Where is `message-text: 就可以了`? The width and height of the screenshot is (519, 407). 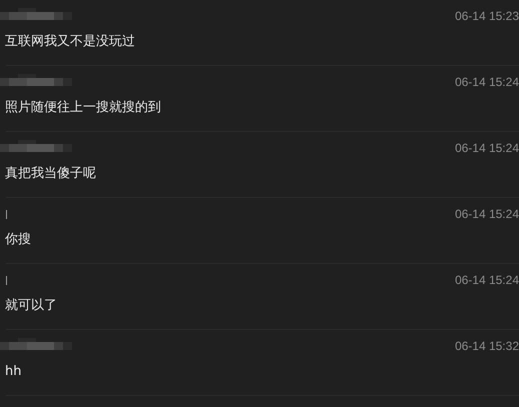
message-text: 就可以了 is located at coordinates (31, 305).